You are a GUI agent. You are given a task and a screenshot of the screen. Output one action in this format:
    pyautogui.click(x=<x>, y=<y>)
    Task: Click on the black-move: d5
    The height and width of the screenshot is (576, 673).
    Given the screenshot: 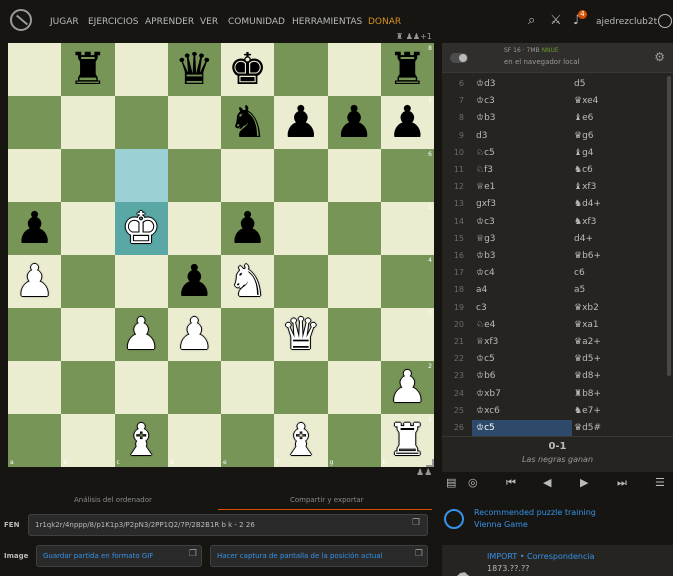 What is the action you would take?
    pyautogui.click(x=619, y=84)
    